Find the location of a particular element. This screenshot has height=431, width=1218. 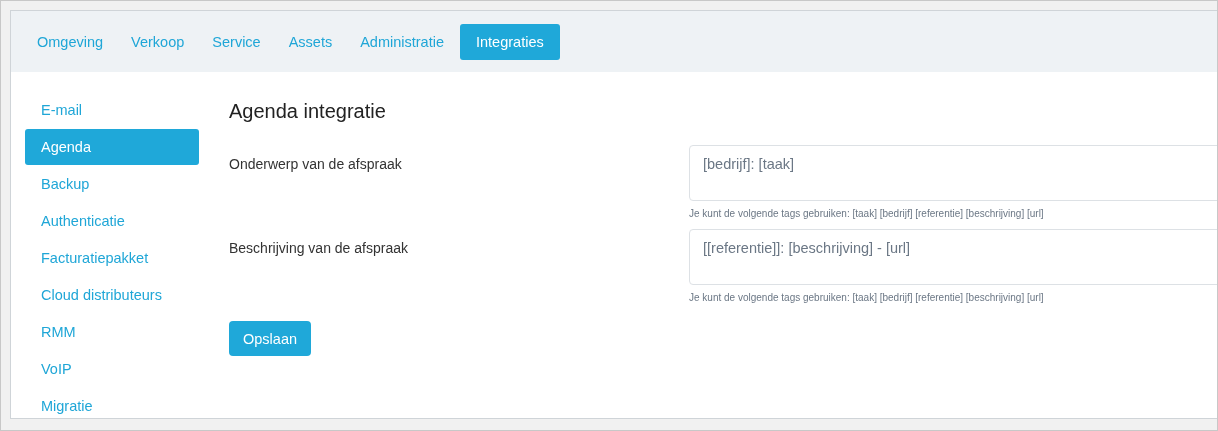

field-label: Beschrijving van de afspraak is located at coordinates (319, 248).